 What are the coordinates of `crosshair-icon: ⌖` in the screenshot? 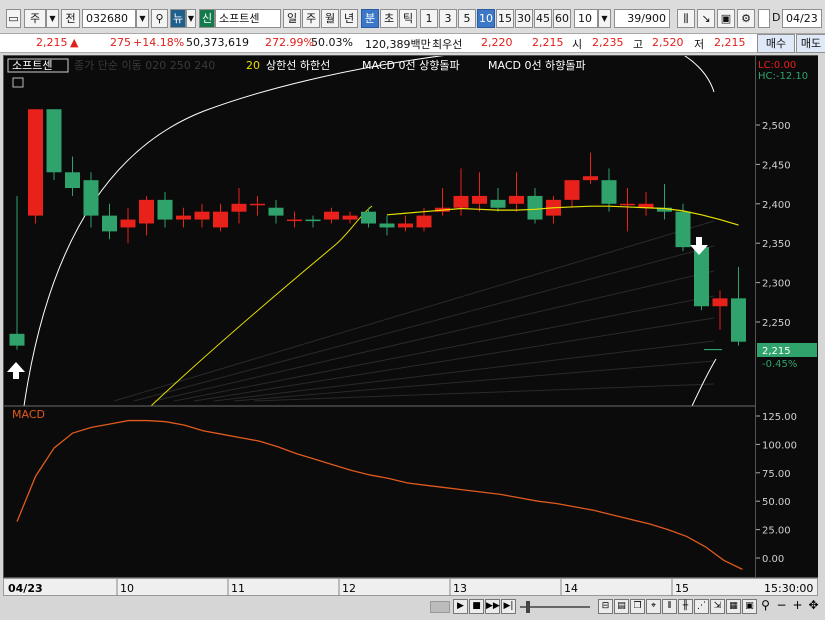 It's located at (653, 606).